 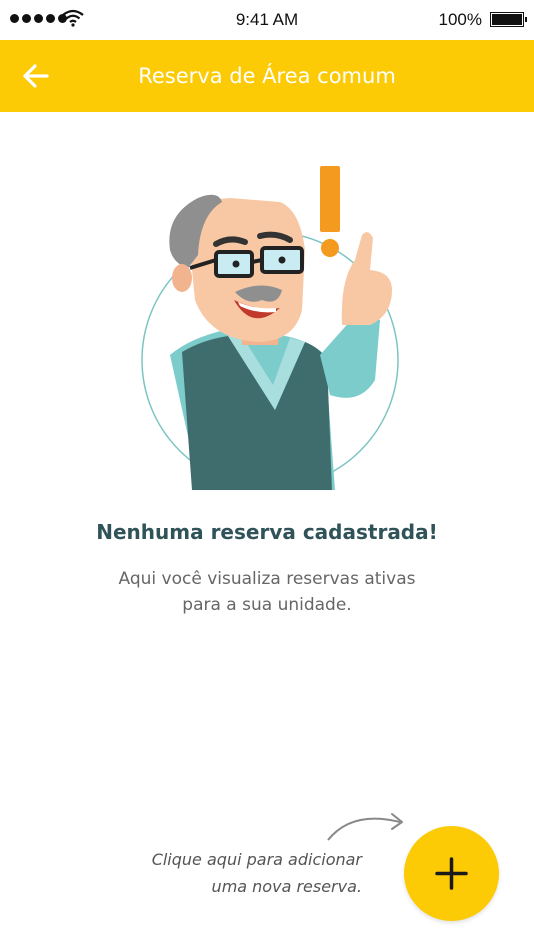 I want to click on plus-icon, so click(x=451, y=873).